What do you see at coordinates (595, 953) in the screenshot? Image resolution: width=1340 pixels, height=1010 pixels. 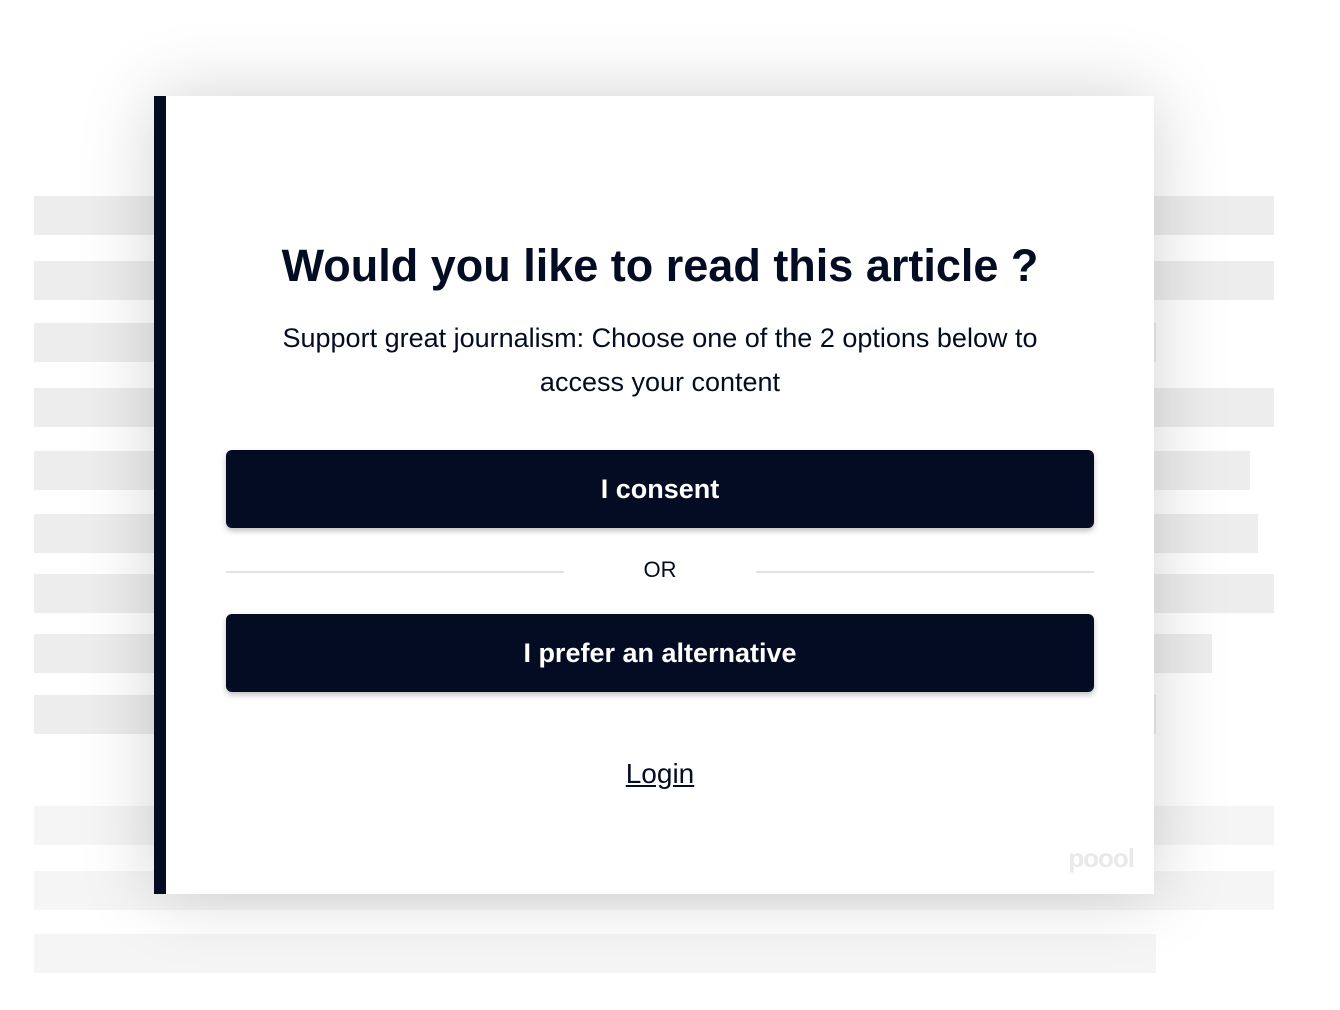 I see `placeholder-line` at bounding box center [595, 953].